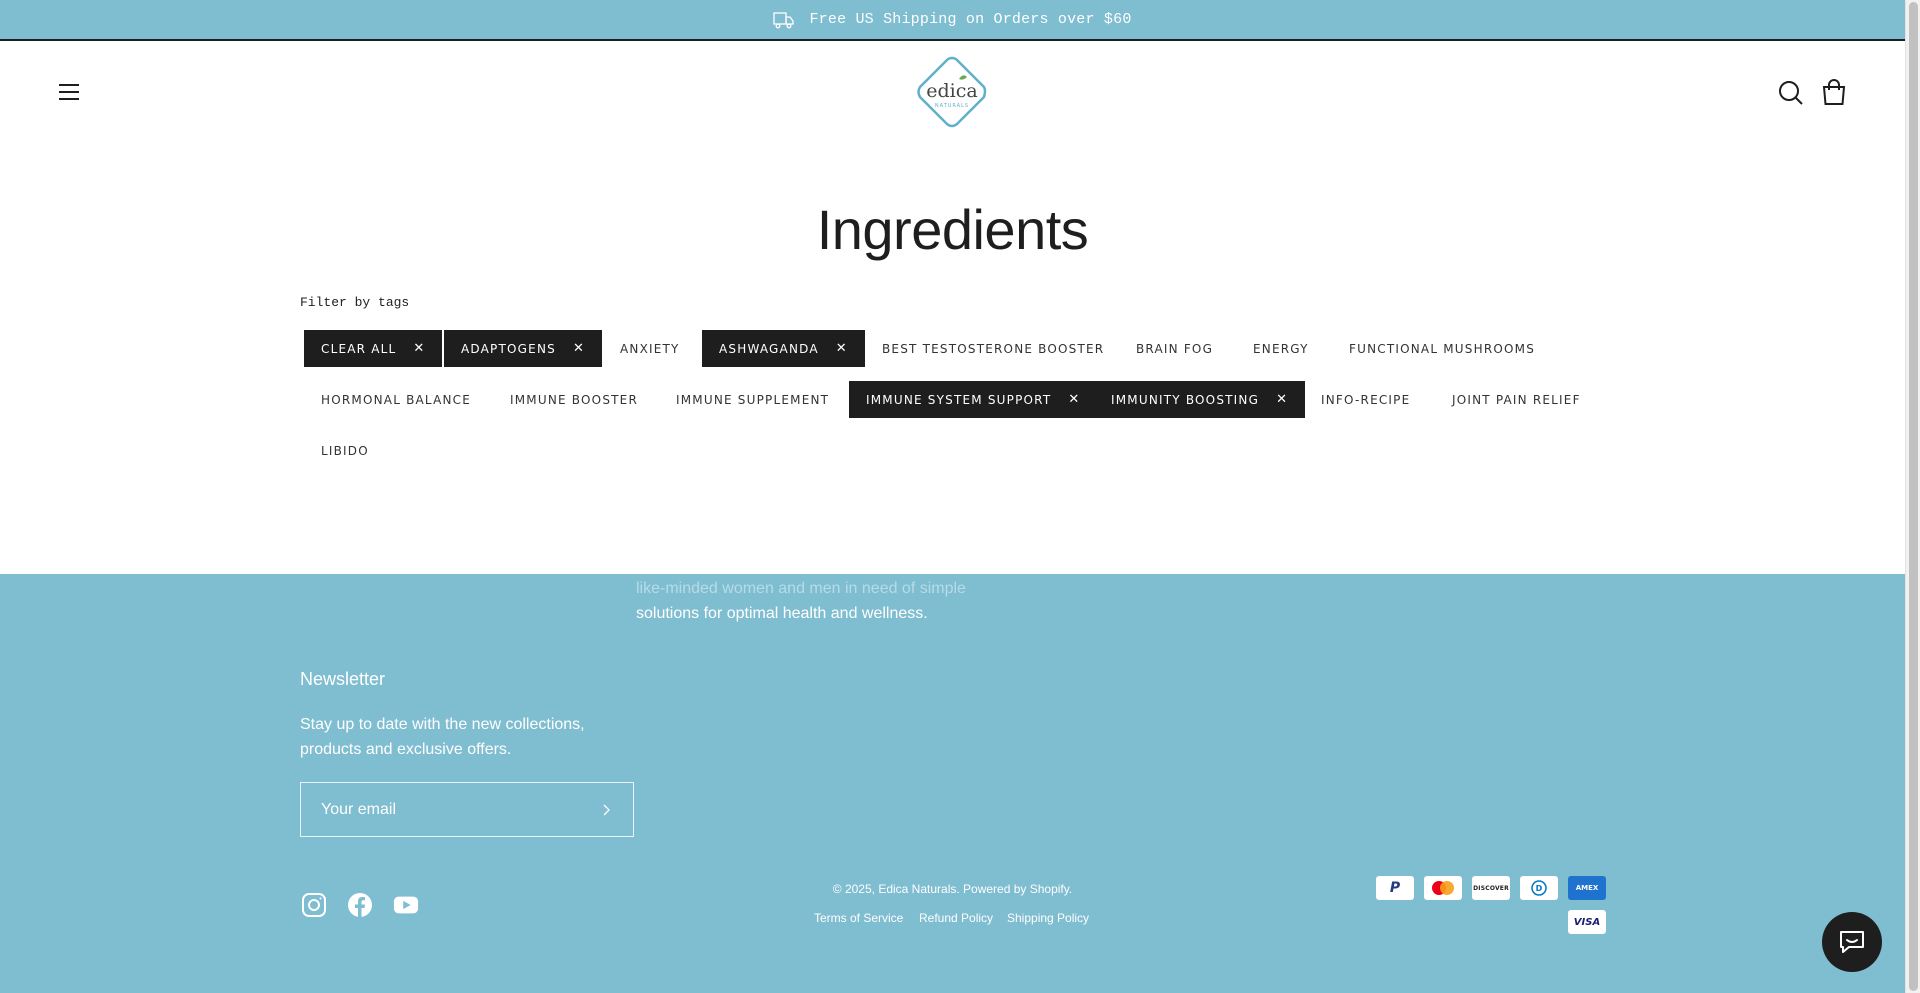 The height and width of the screenshot is (993, 1920). What do you see at coordinates (1048, 918) in the screenshot?
I see `shipping-link: Shipping Policy` at bounding box center [1048, 918].